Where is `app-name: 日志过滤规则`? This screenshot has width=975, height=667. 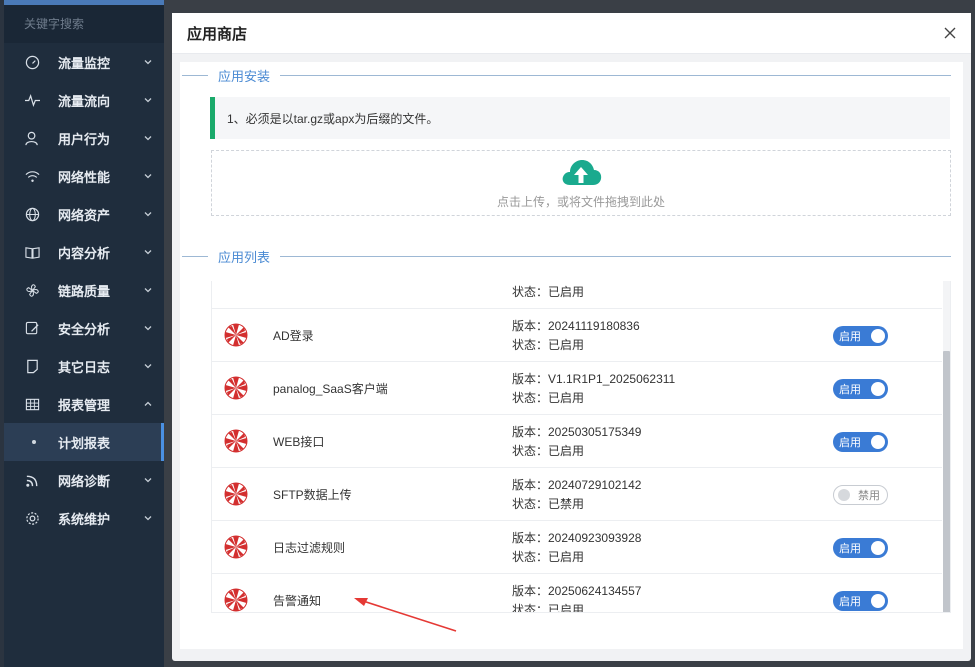
app-name: 日志过滤规则 is located at coordinates (309, 548).